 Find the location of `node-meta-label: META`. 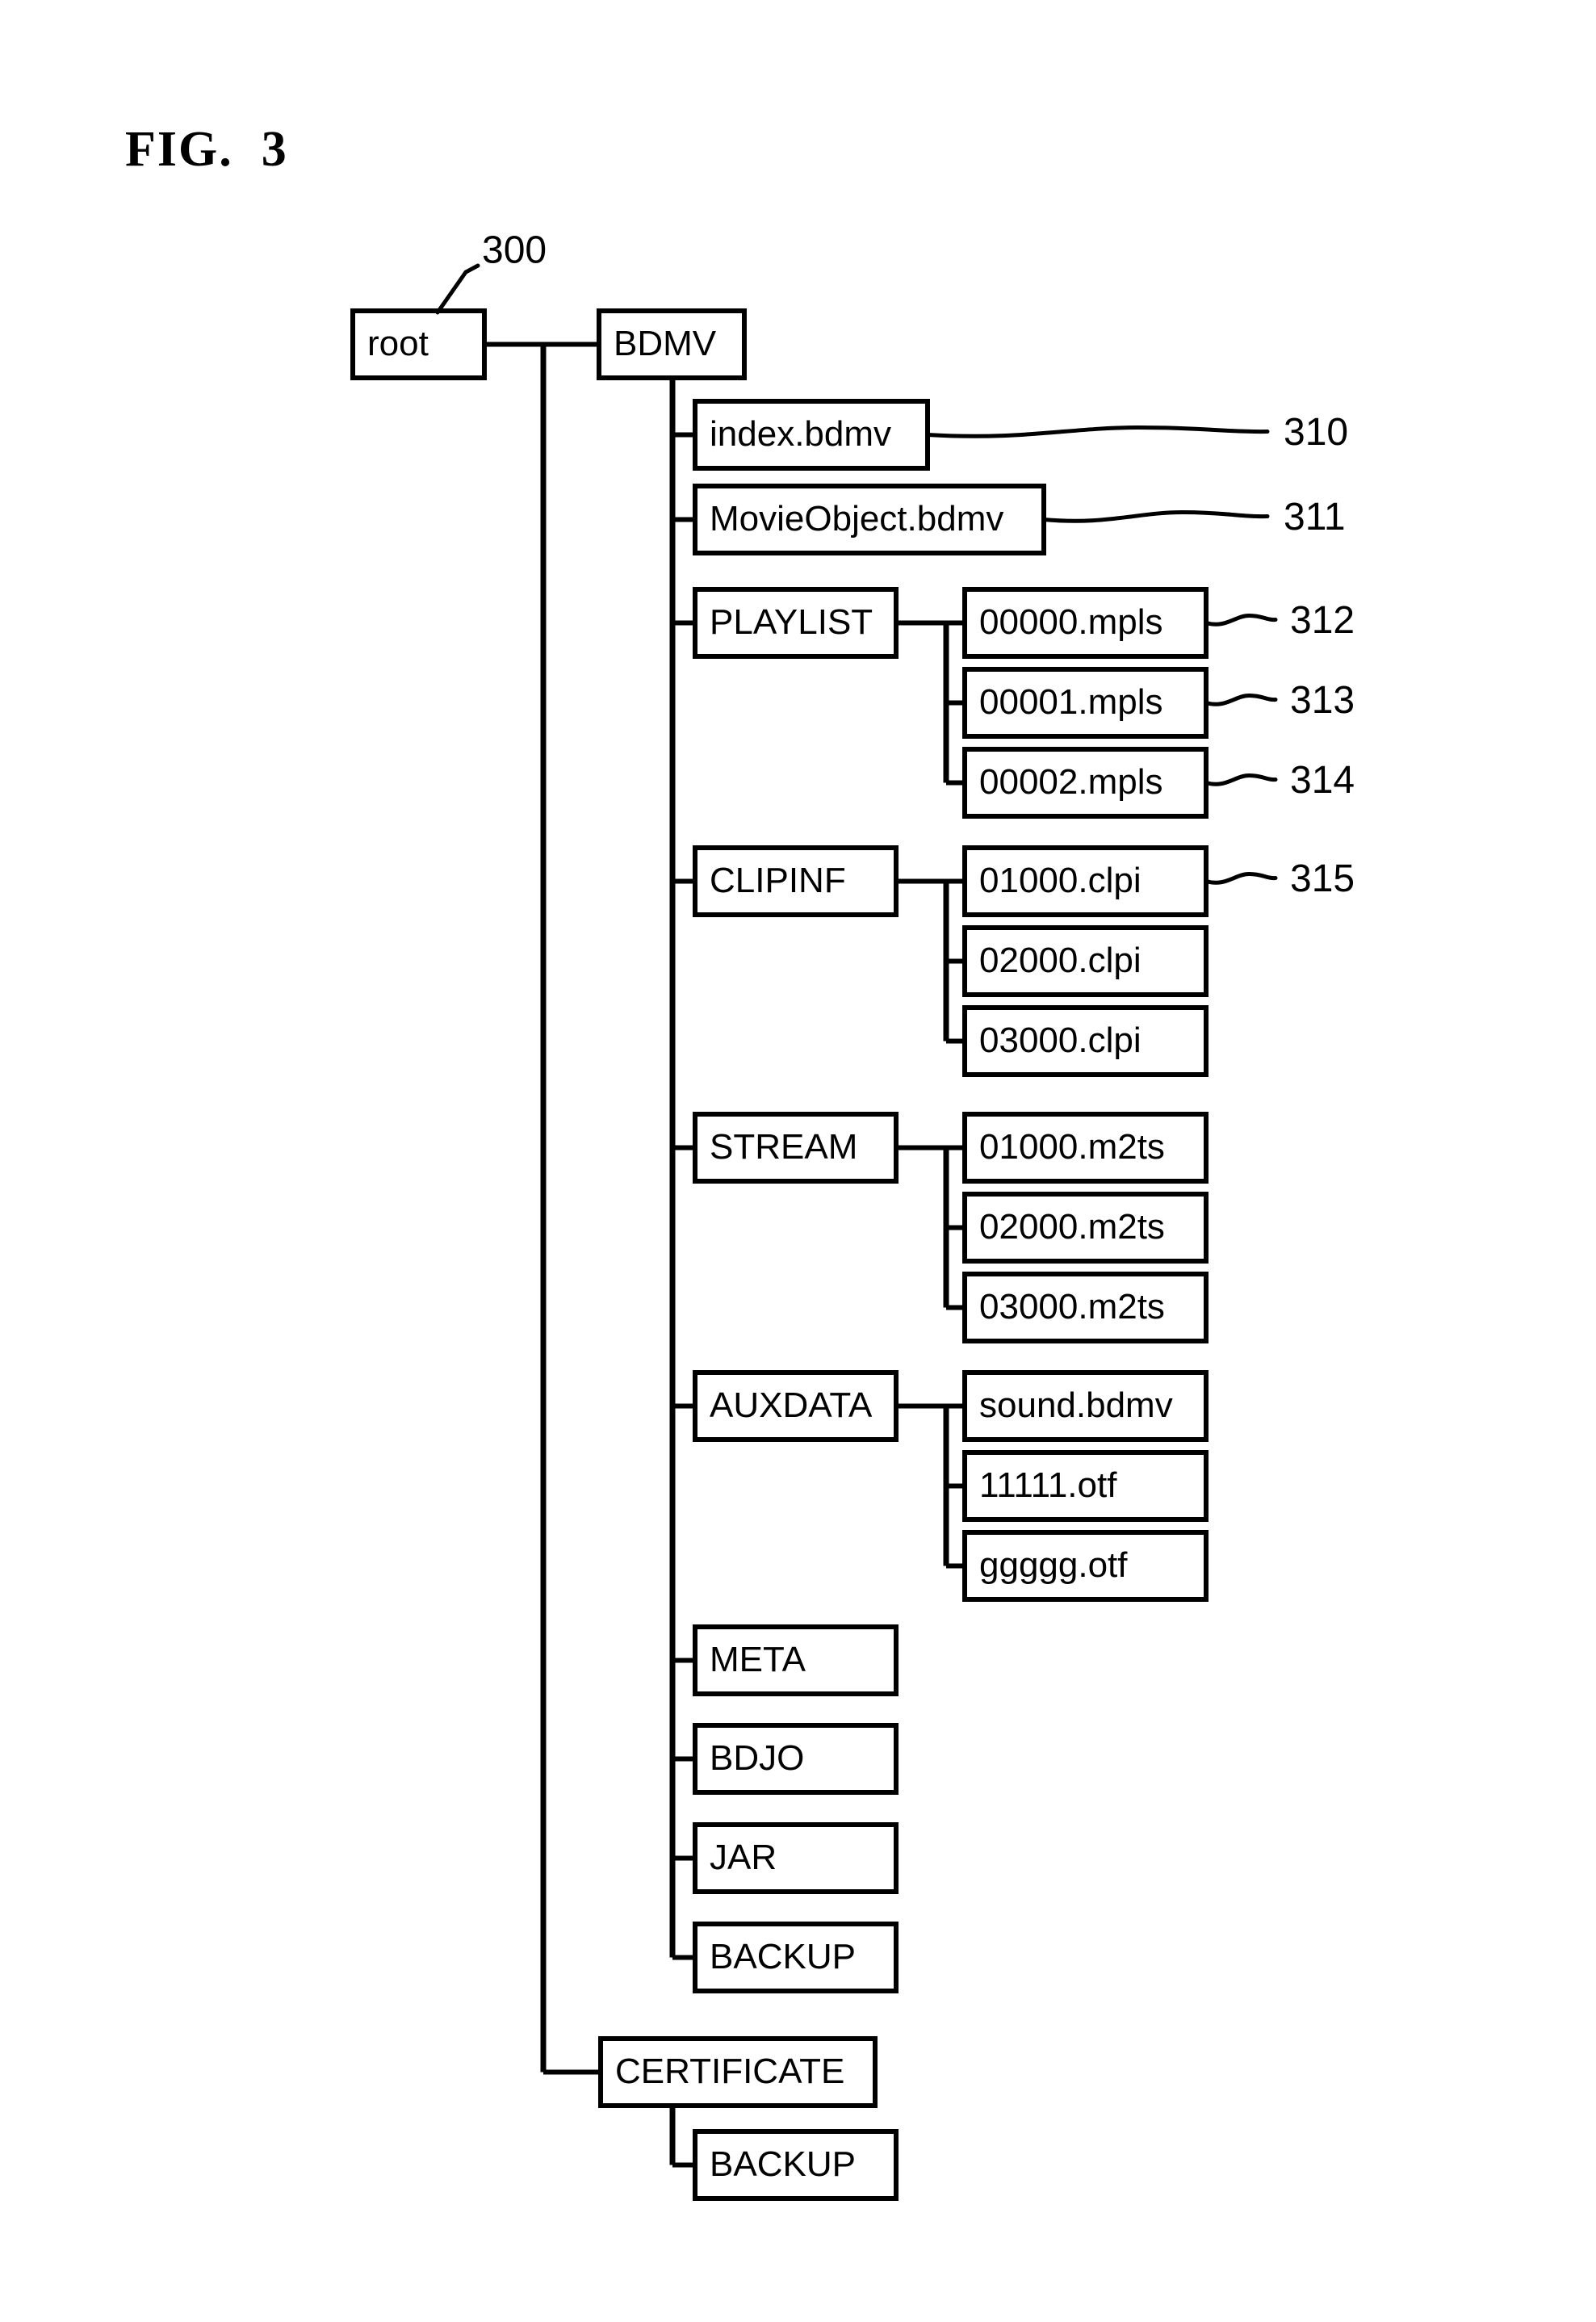

node-meta-label: META is located at coordinates (758, 1660).